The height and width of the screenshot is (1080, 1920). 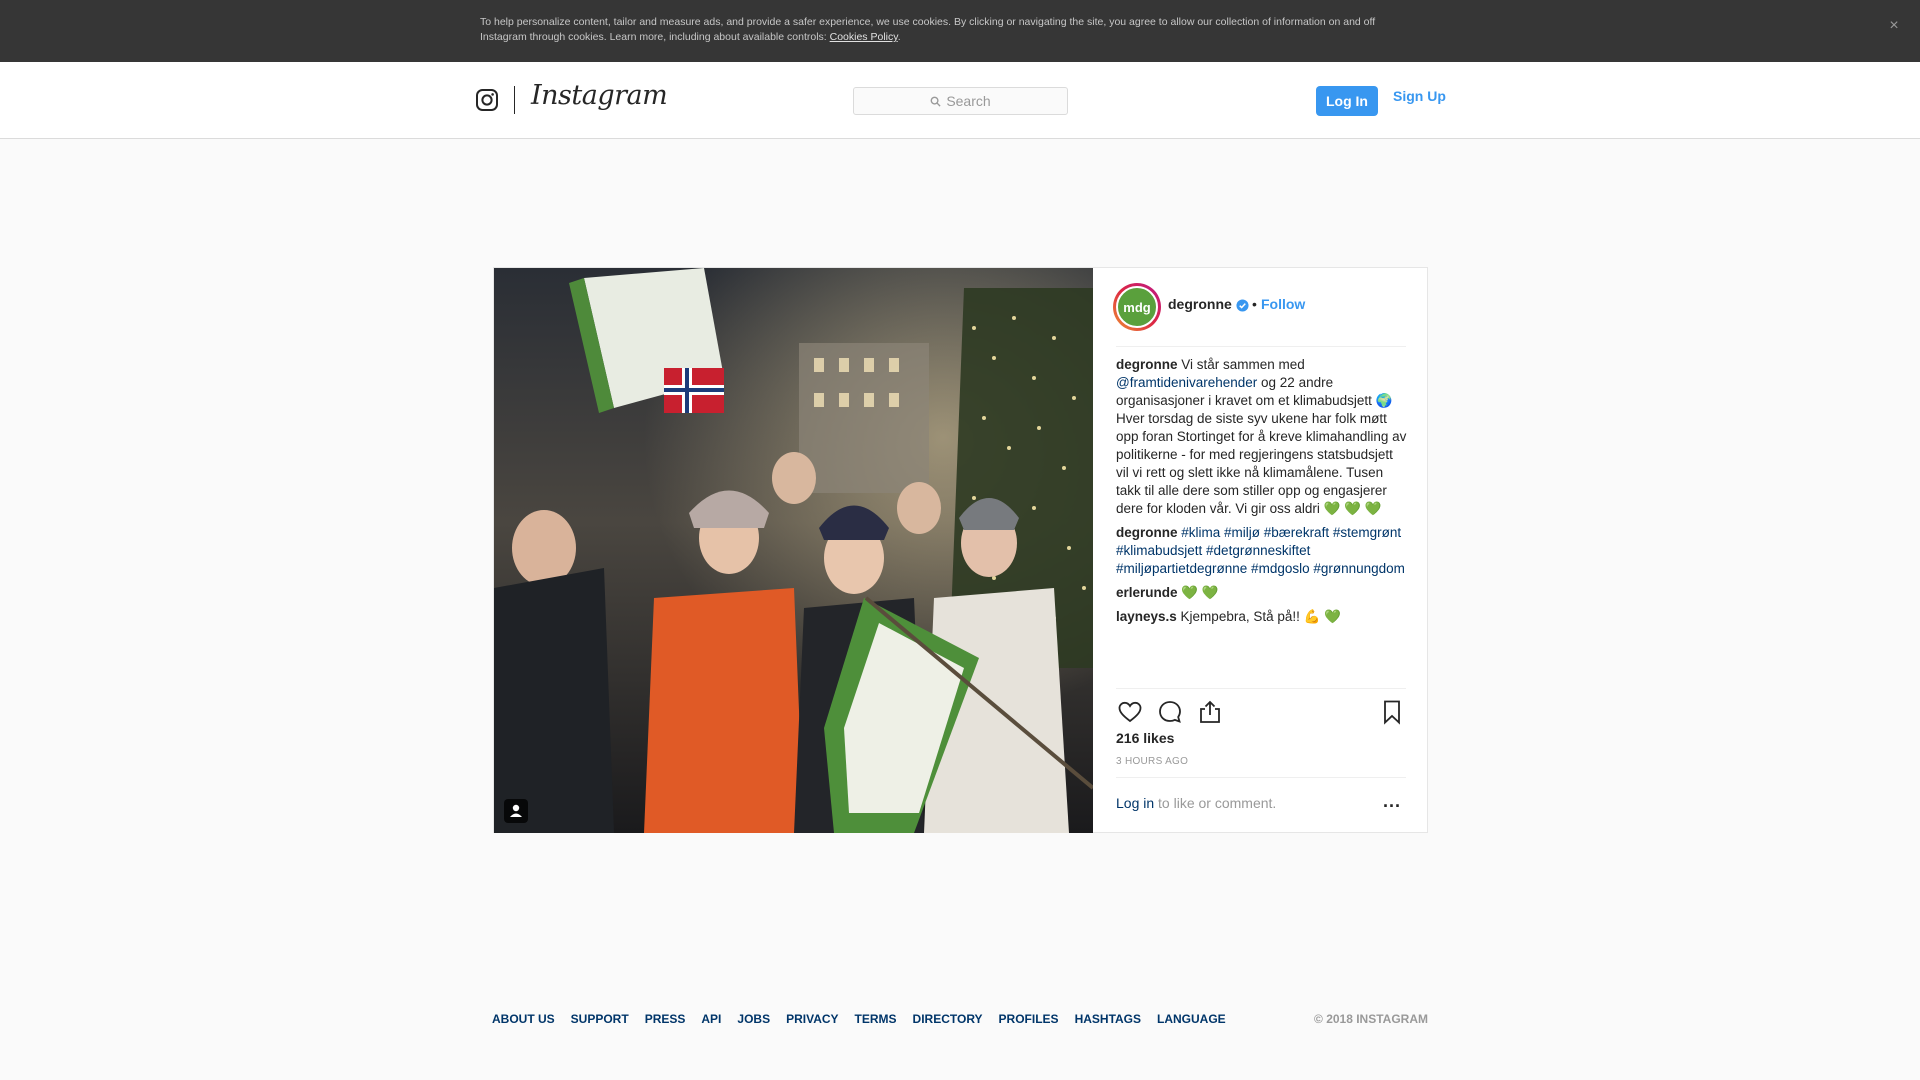 I want to click on footer-link-directory: DIRECTORY, so click(x=948, y=1019).